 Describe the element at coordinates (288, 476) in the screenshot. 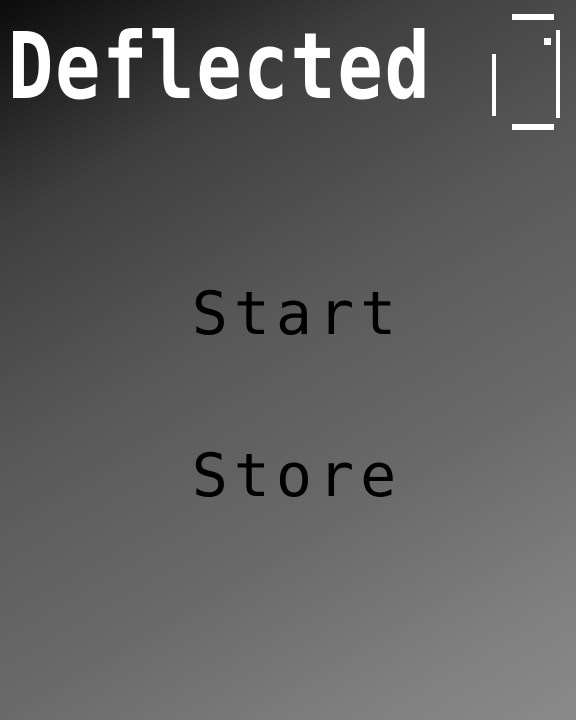

I see `store-button: Store` at that location.